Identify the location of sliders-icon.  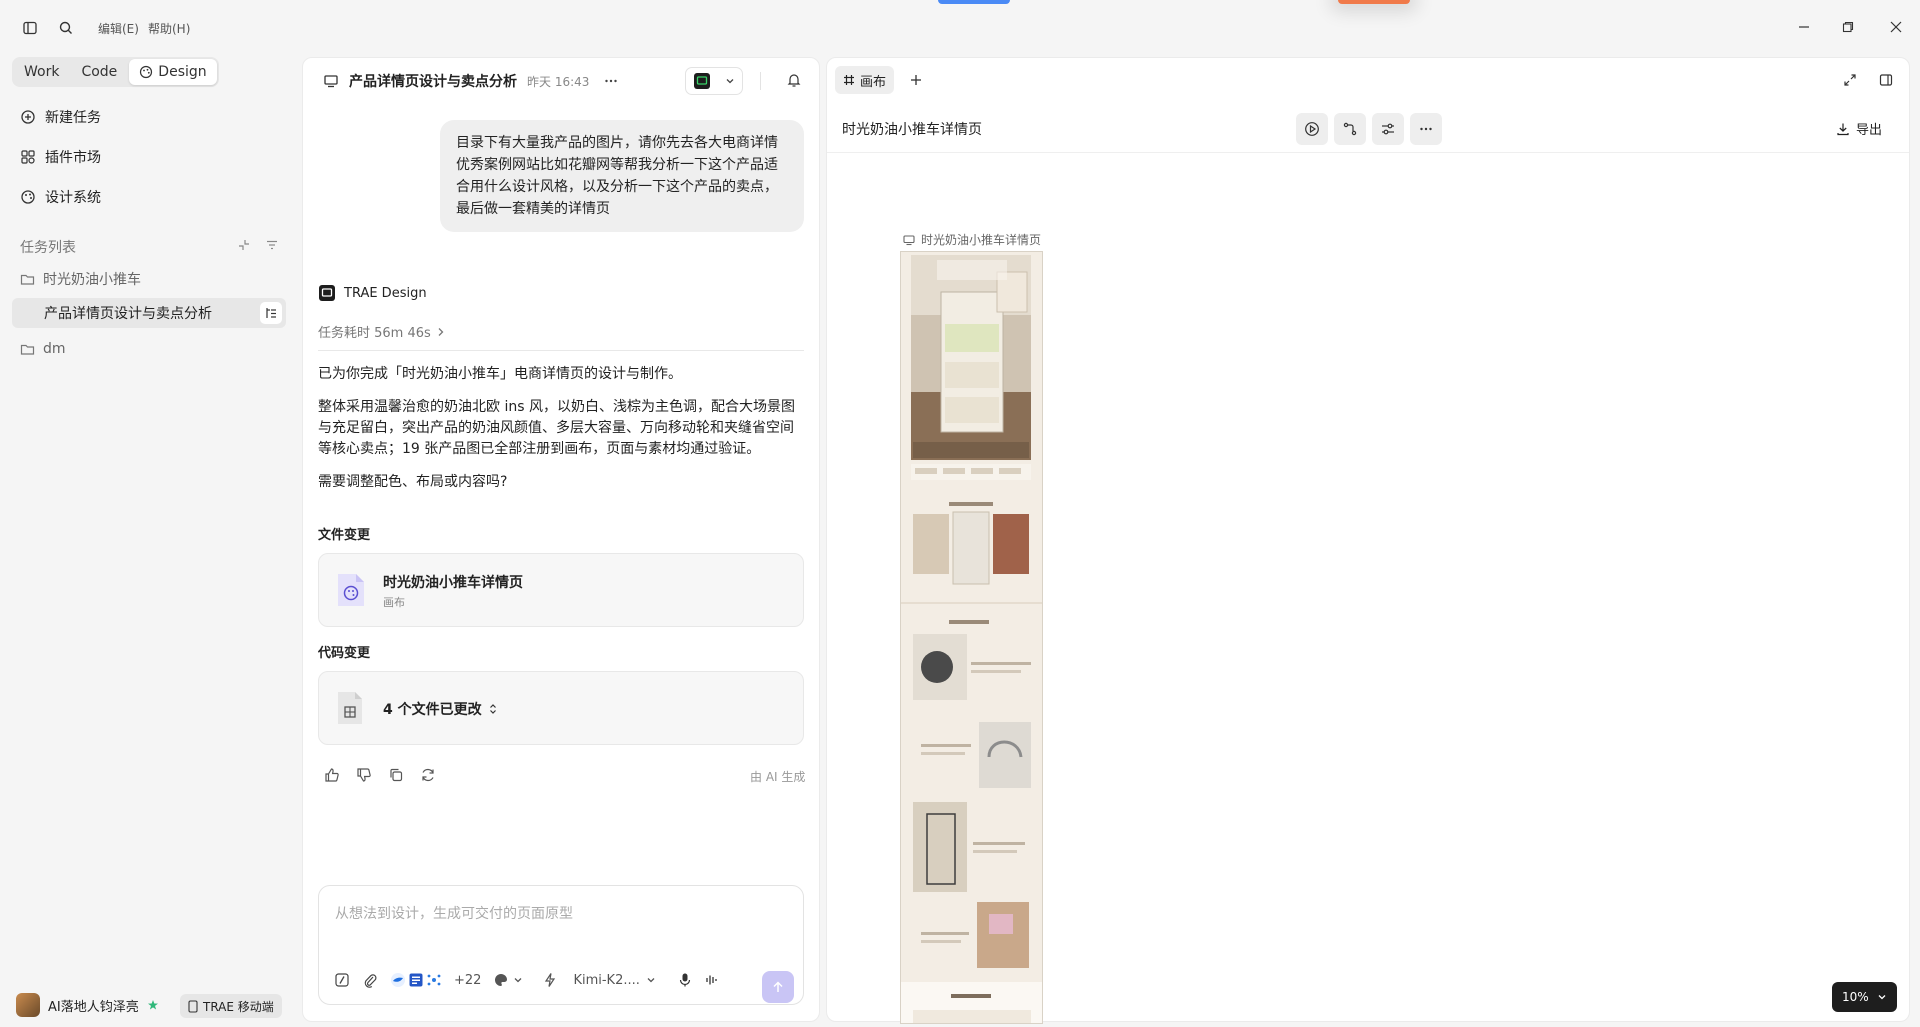
(1388, 129).